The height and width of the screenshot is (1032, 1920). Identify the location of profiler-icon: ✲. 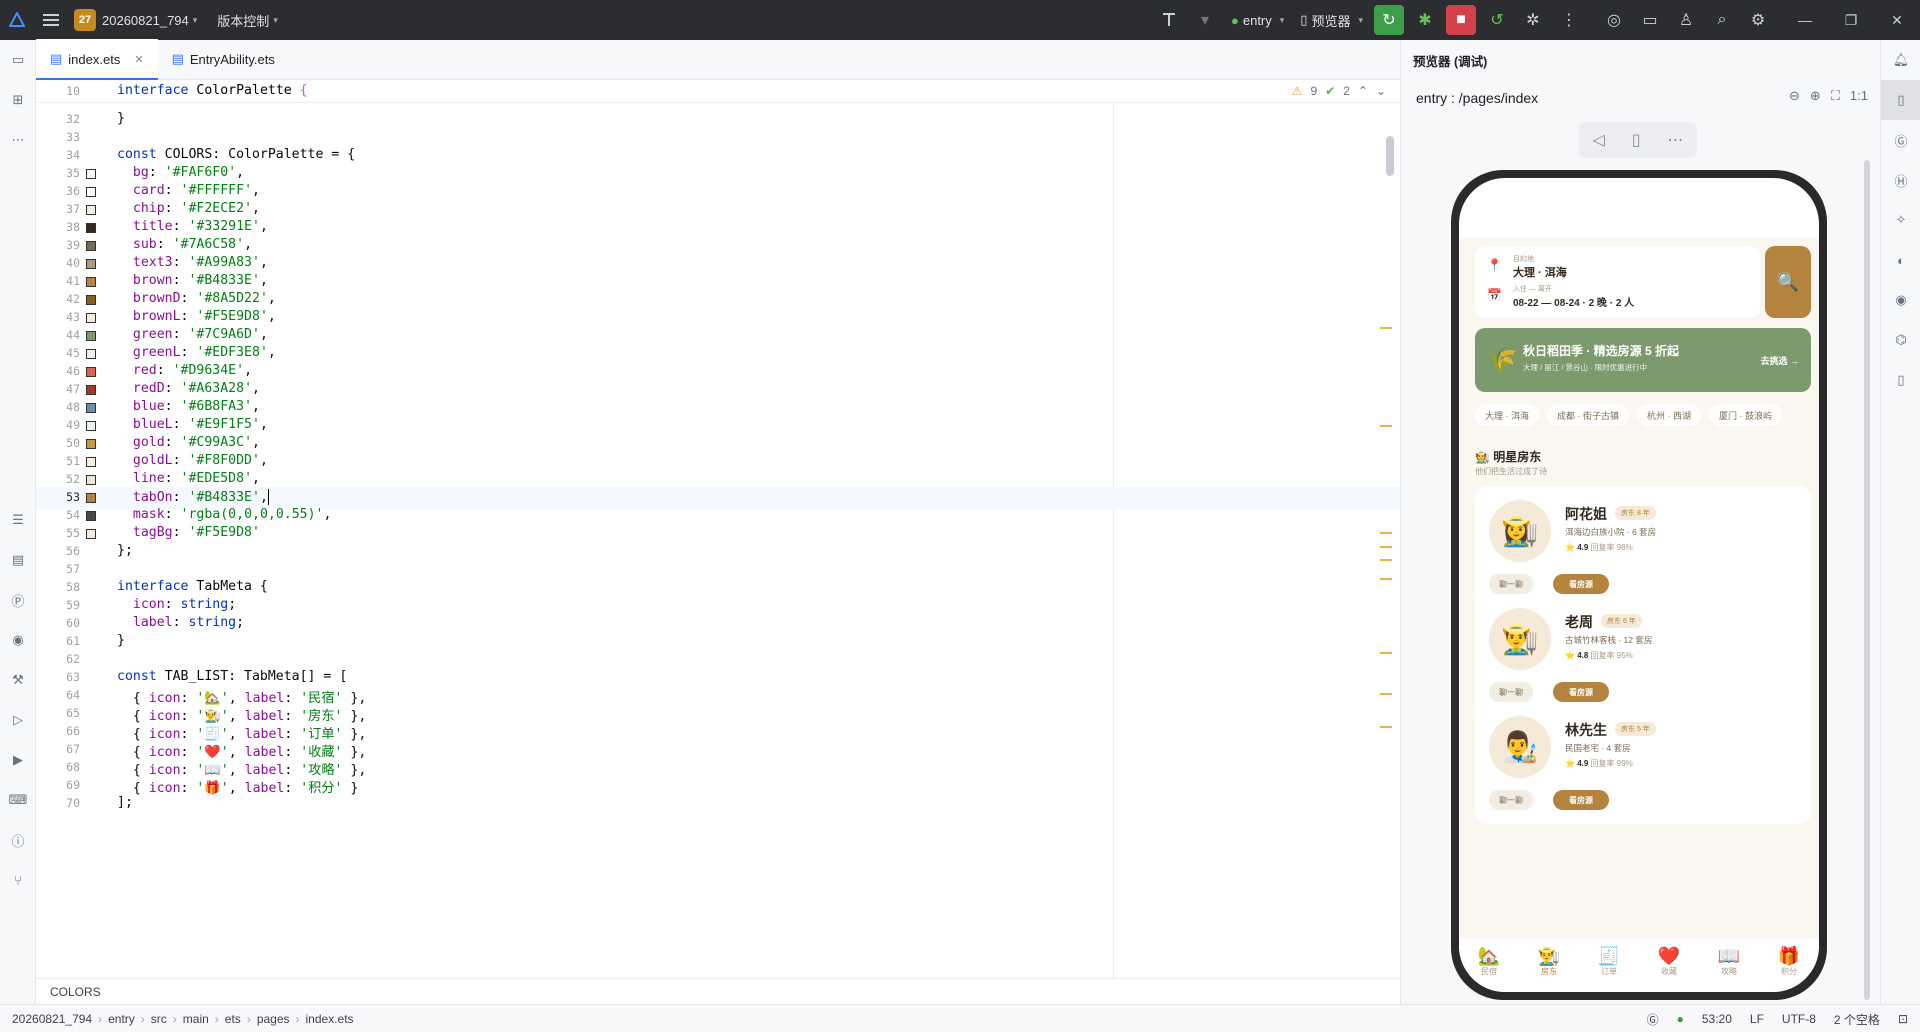
(1533, 20).